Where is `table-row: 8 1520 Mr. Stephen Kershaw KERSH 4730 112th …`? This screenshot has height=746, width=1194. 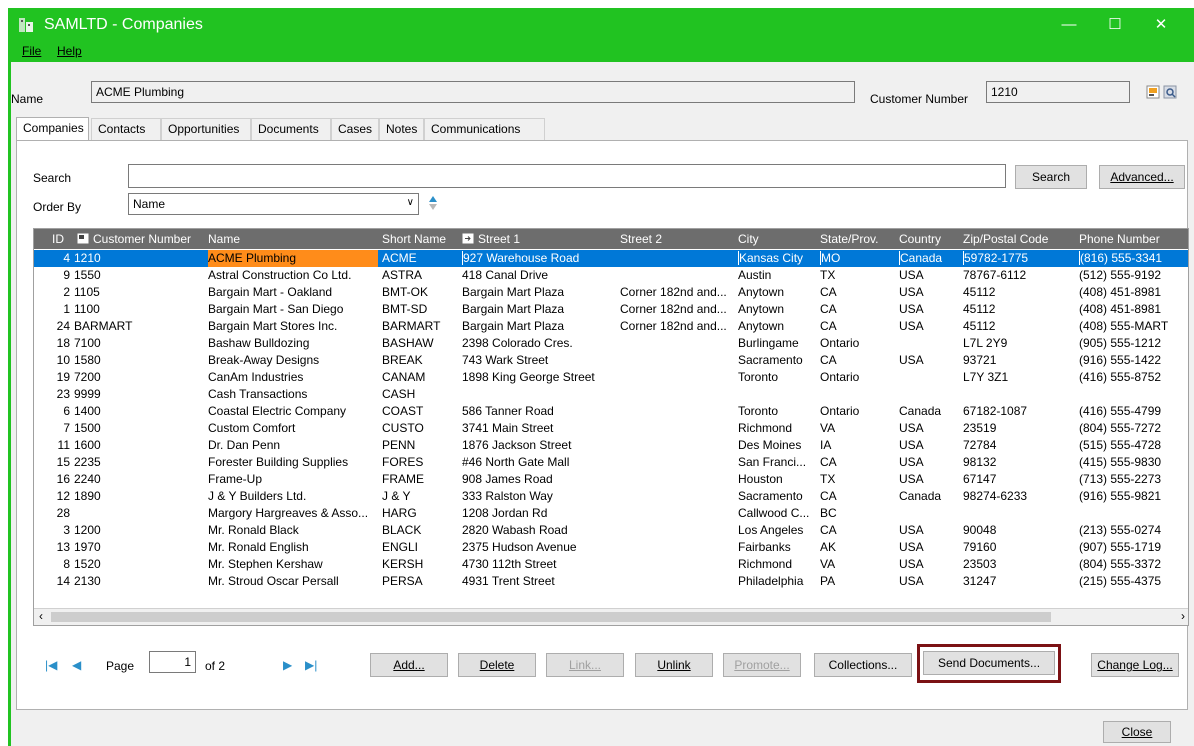 table-row: 8 1520 Mr. Stephen Kershaw KERSH 4730 112th … is located at coordinates (611, 564).